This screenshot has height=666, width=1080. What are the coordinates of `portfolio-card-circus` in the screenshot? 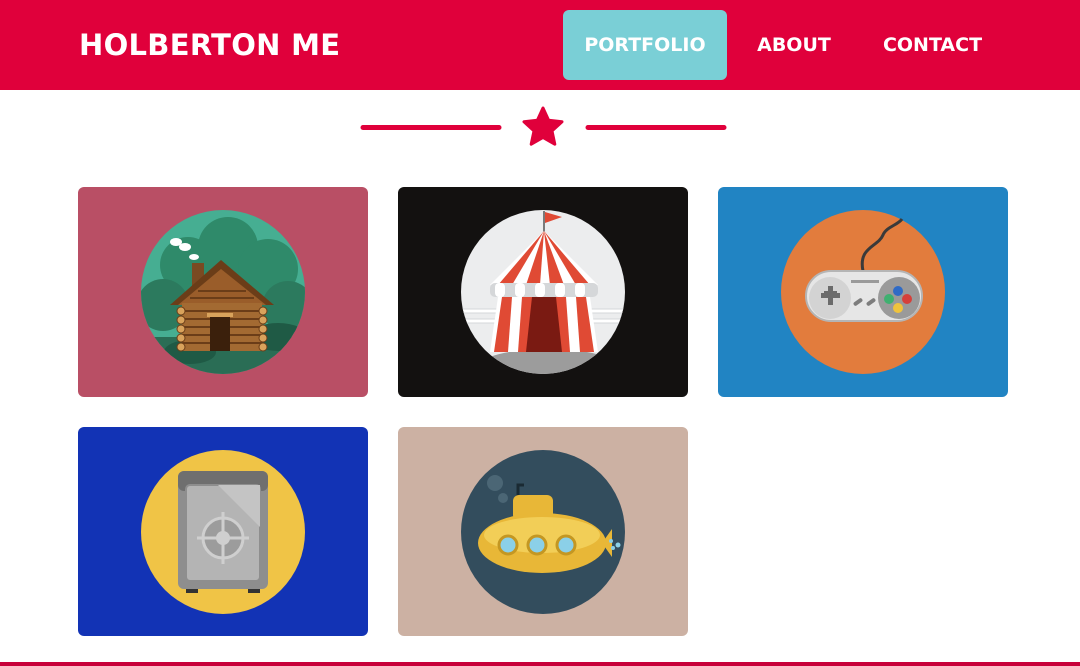 It's located at (543, 292).